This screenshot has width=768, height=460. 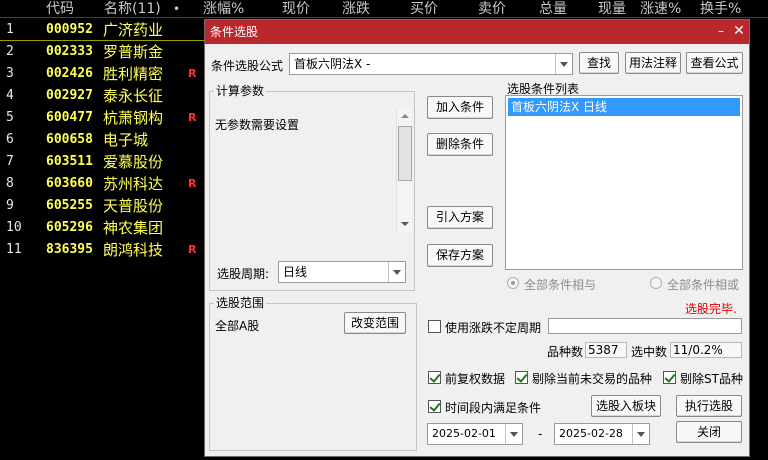 What do you see at coordinates (10, 117) in the screenshot?
I see `row-index: 5` at bounding box center [10, 117].